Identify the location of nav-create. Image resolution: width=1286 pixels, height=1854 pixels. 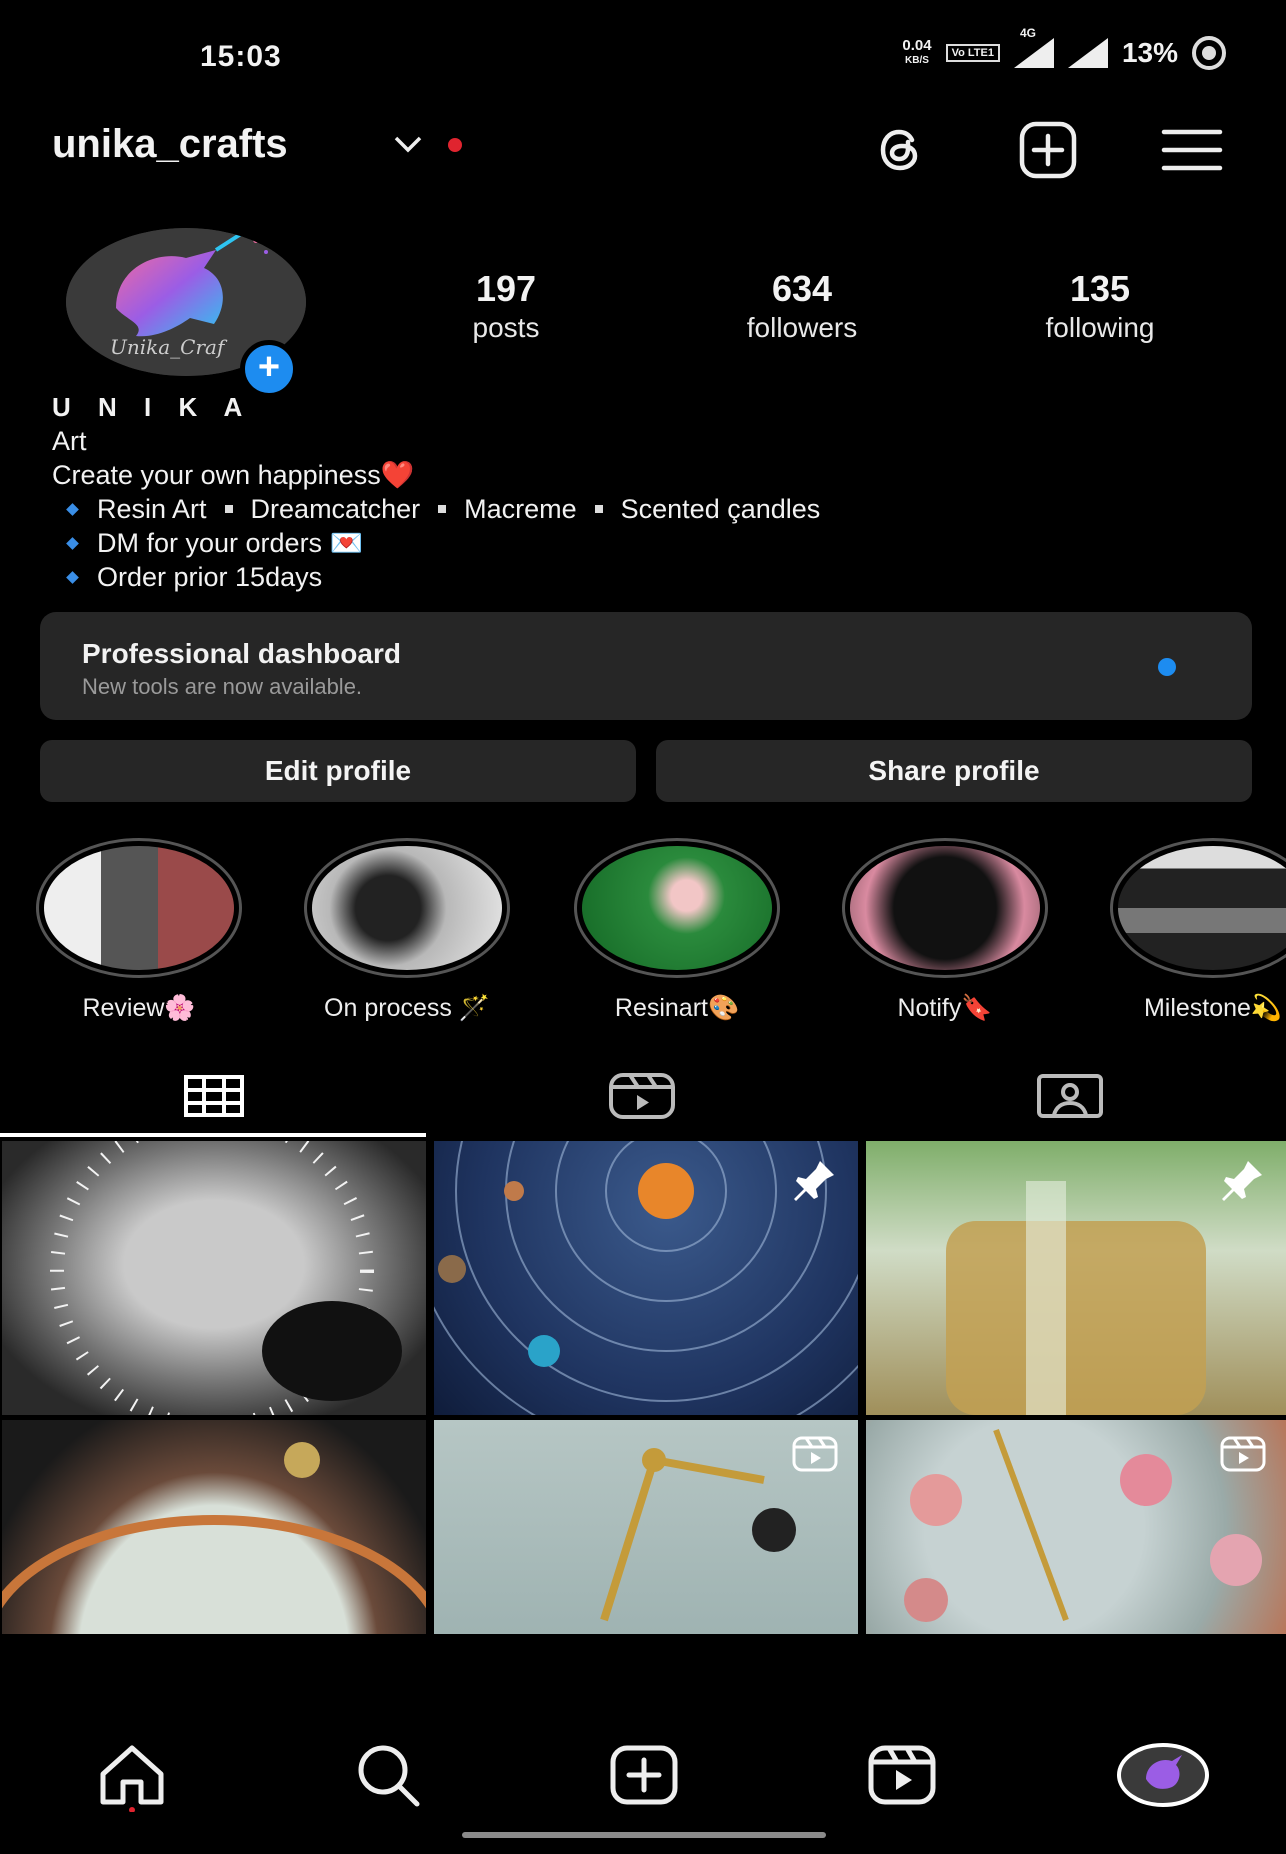
(644, 1775).